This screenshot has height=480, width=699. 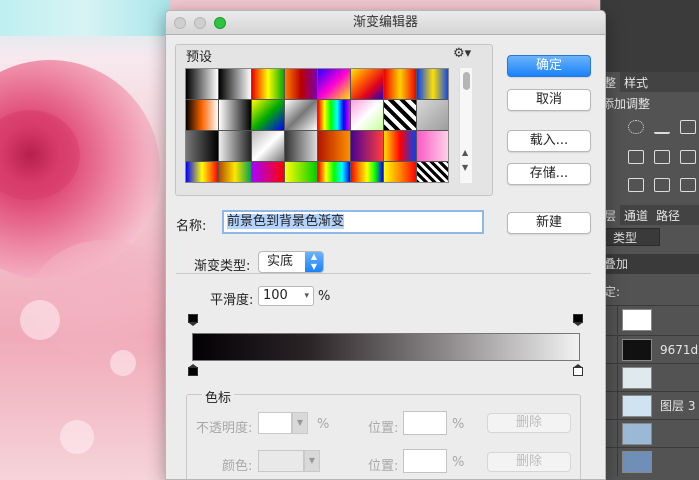 What do you see at coordinates (688, 157) in the screenshot?
I see `black-white-icon` at bounding box center [688, 157].